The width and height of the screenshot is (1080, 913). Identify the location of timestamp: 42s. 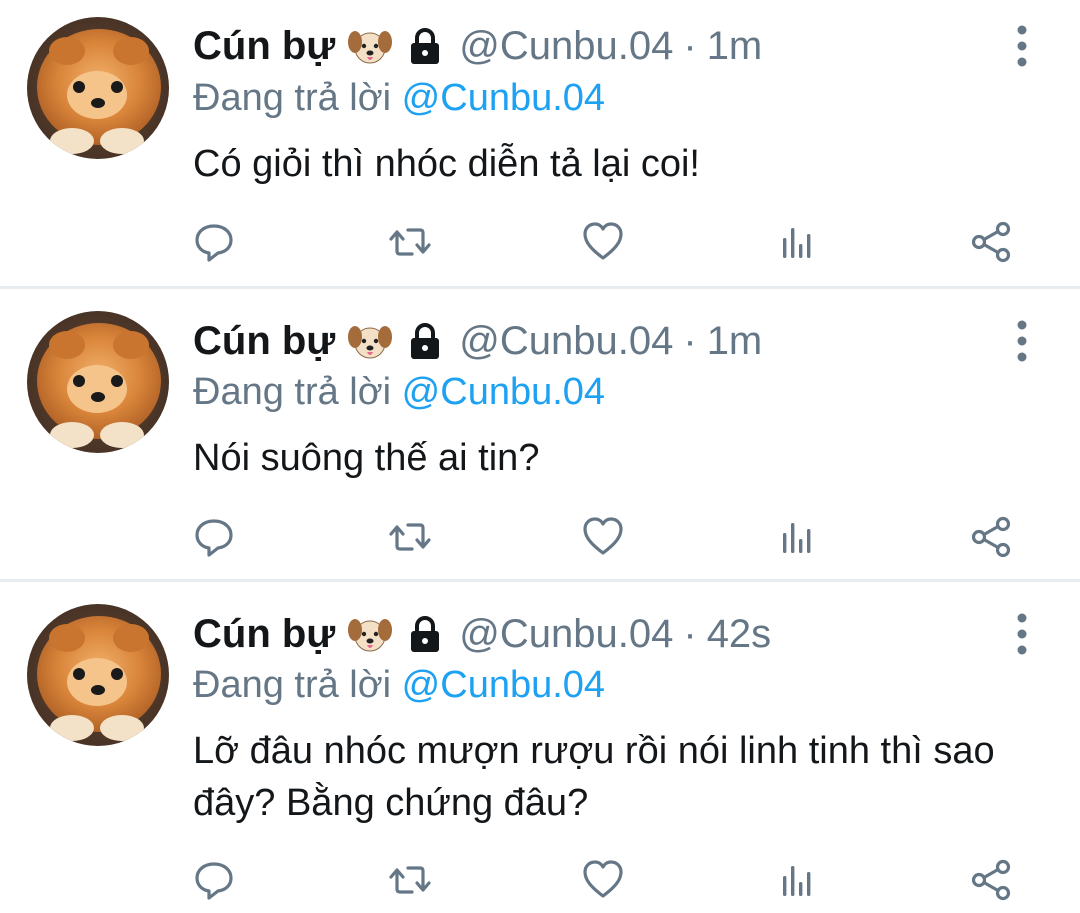
(739, 634).